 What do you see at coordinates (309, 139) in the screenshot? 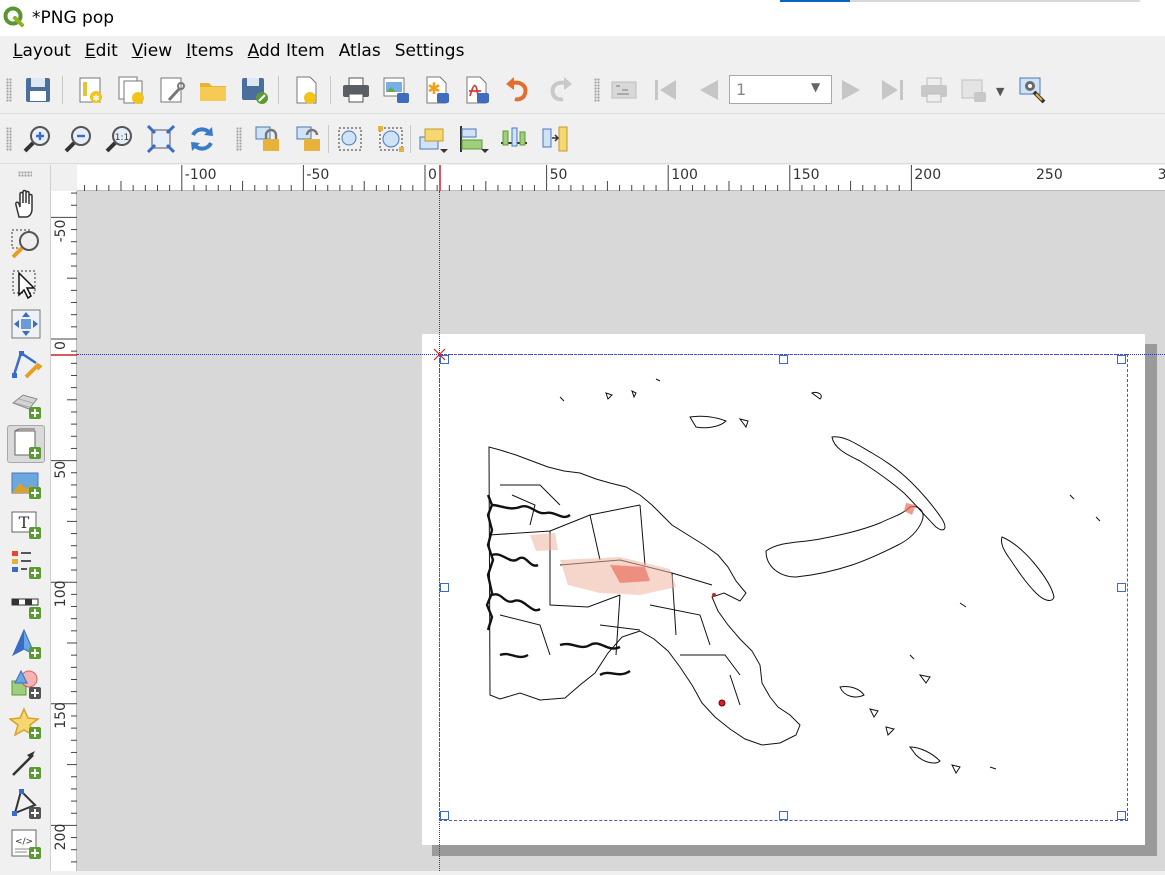
I see `unlock-items-button` at bounding box center [309, 139].